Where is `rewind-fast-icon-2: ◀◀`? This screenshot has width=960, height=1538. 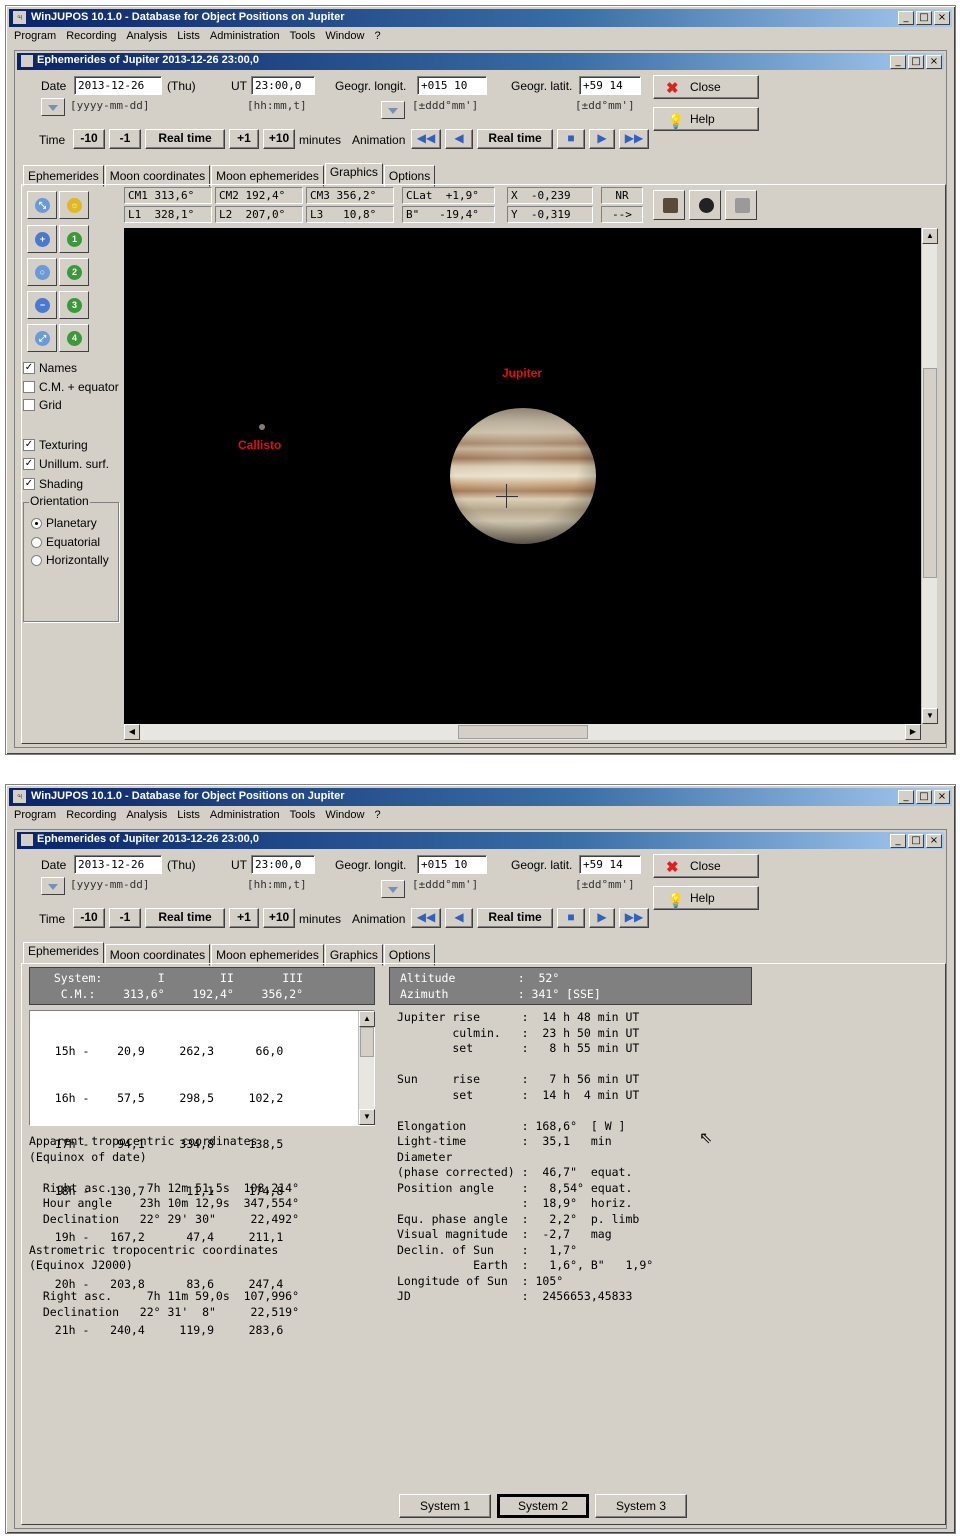 rewind-fast-icon-2: ◀◀ is located at coordinates (426, 918).